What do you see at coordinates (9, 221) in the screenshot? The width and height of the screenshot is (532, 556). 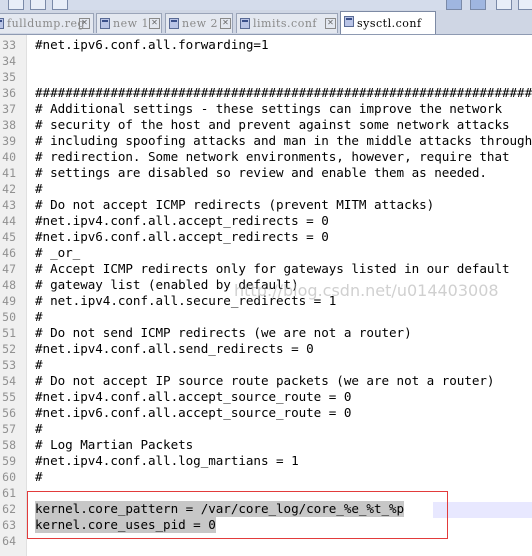 I see `line-number: 44` at bounding box center [9, 221].